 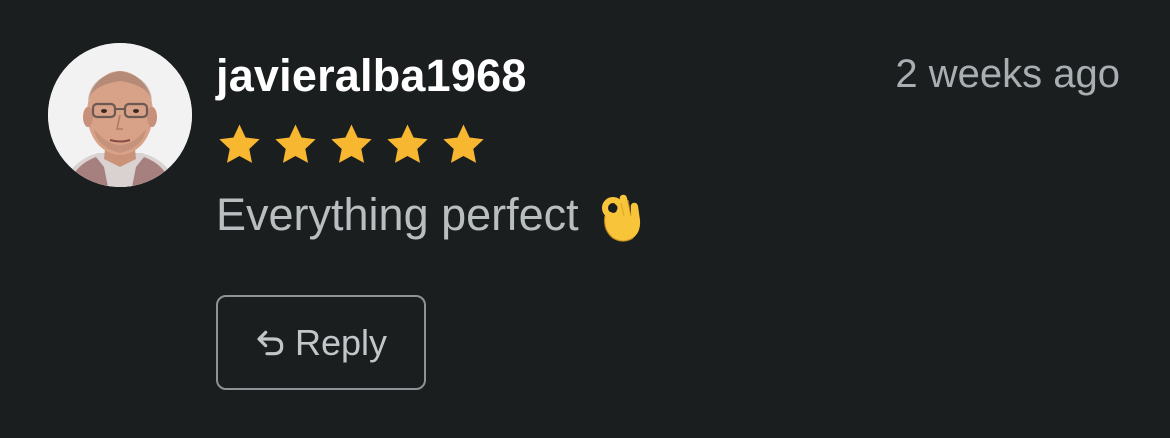 I want to click on user-avatar, so click(x=120, y=115).